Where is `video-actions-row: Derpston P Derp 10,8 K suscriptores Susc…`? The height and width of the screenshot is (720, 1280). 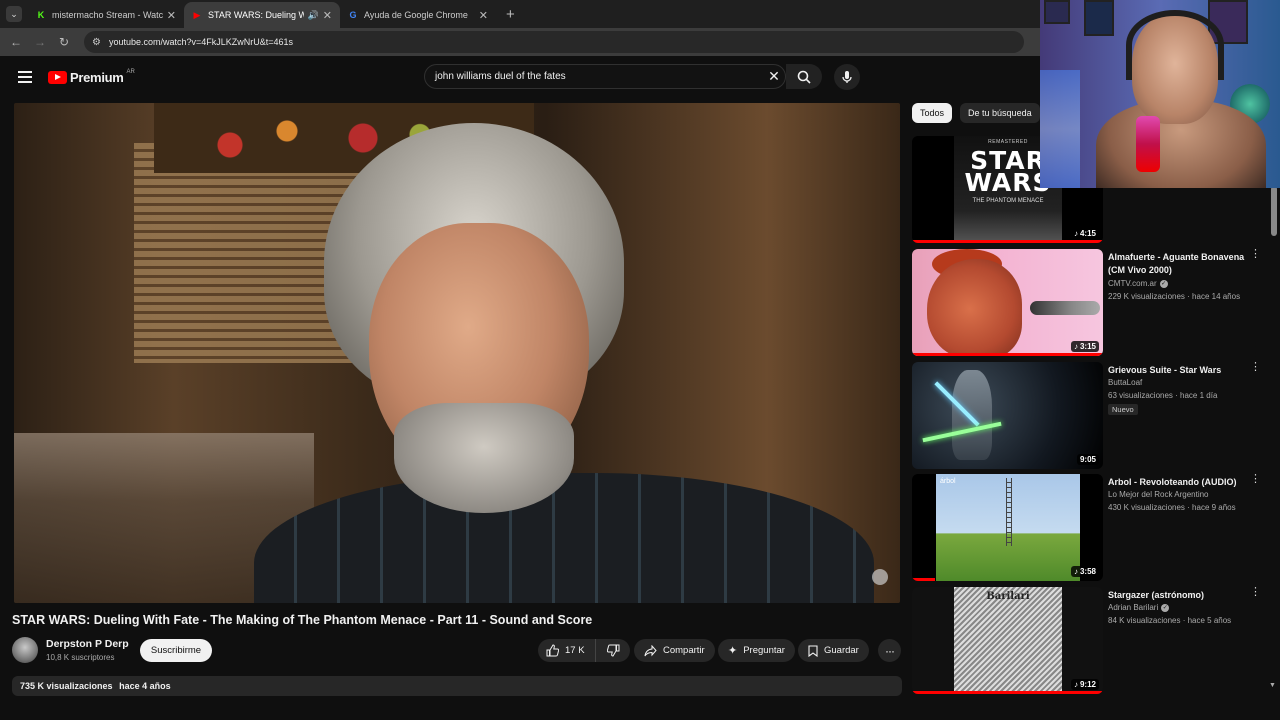
video-actions-row: Derpston P Derp 10,8 K suscriptores Susc… is located at coordinates (457, 650).